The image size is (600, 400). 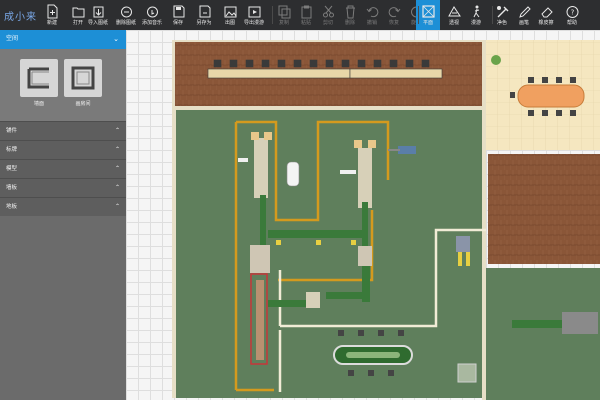 What do you see at coordinates (476, 11) in the screenshot?
I see `walk-icon` at bounding box center [476, 11].